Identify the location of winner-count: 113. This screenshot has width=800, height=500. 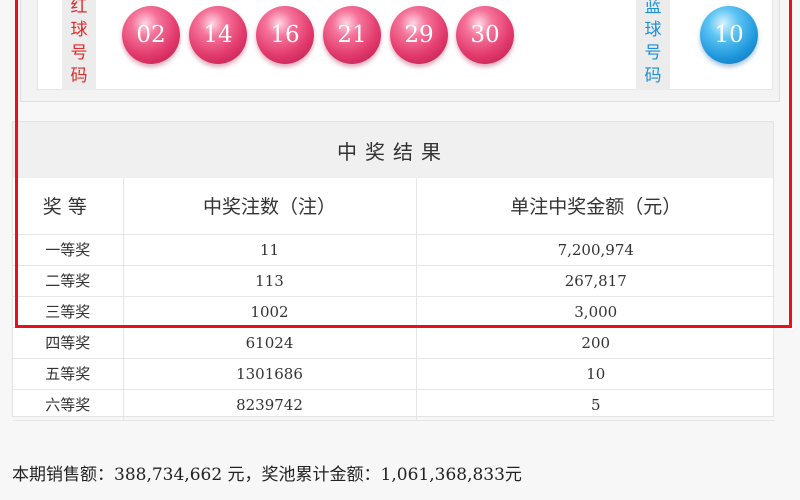
(270, 281).